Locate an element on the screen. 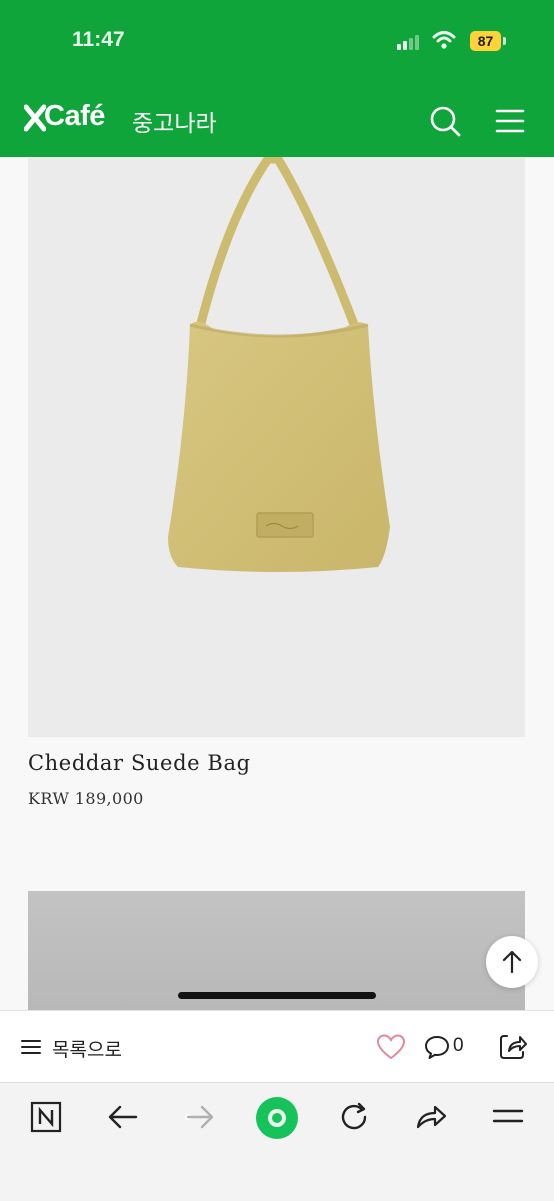 The width and height of the screenshot is (554, 1201). green-dot-icon is located at coordinates (277, 1118).